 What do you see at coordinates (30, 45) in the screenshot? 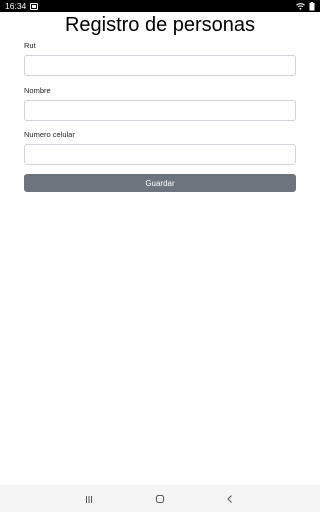
I see `rut-label: Rut` at bounding box center [30, 45].